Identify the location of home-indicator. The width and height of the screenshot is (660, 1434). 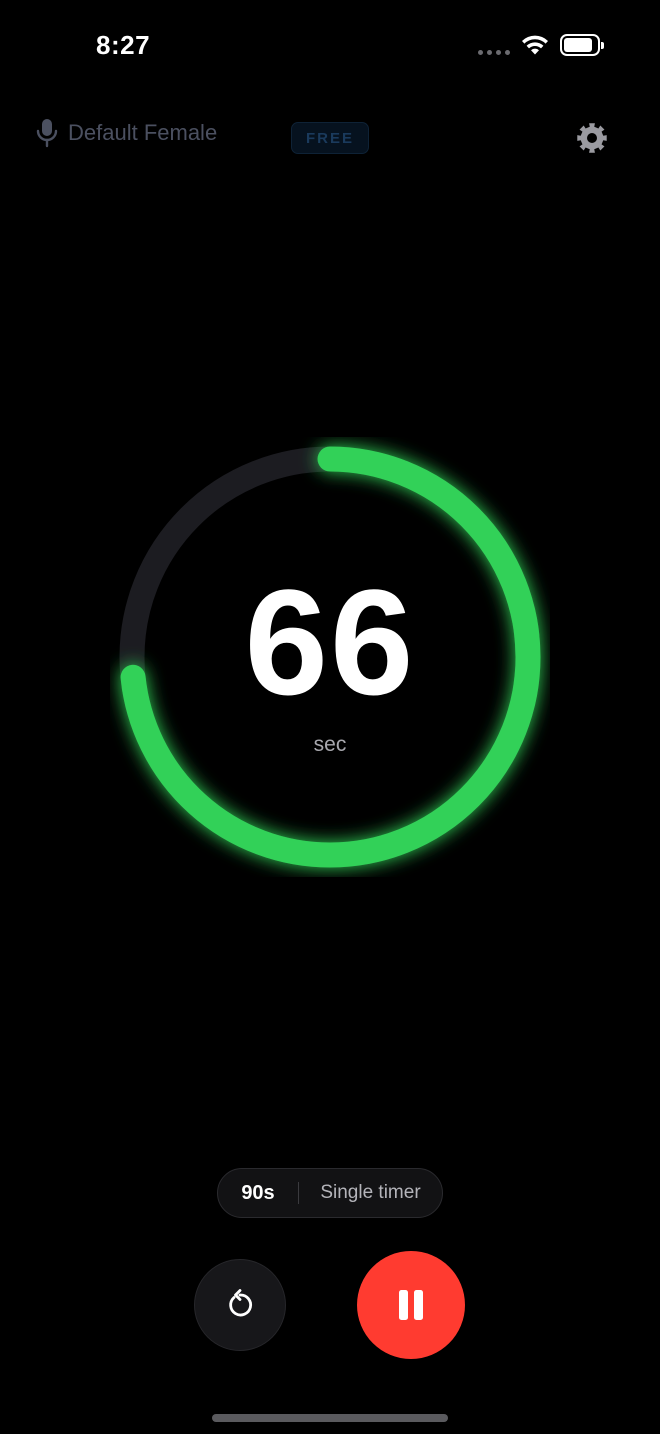
(330, 1418).